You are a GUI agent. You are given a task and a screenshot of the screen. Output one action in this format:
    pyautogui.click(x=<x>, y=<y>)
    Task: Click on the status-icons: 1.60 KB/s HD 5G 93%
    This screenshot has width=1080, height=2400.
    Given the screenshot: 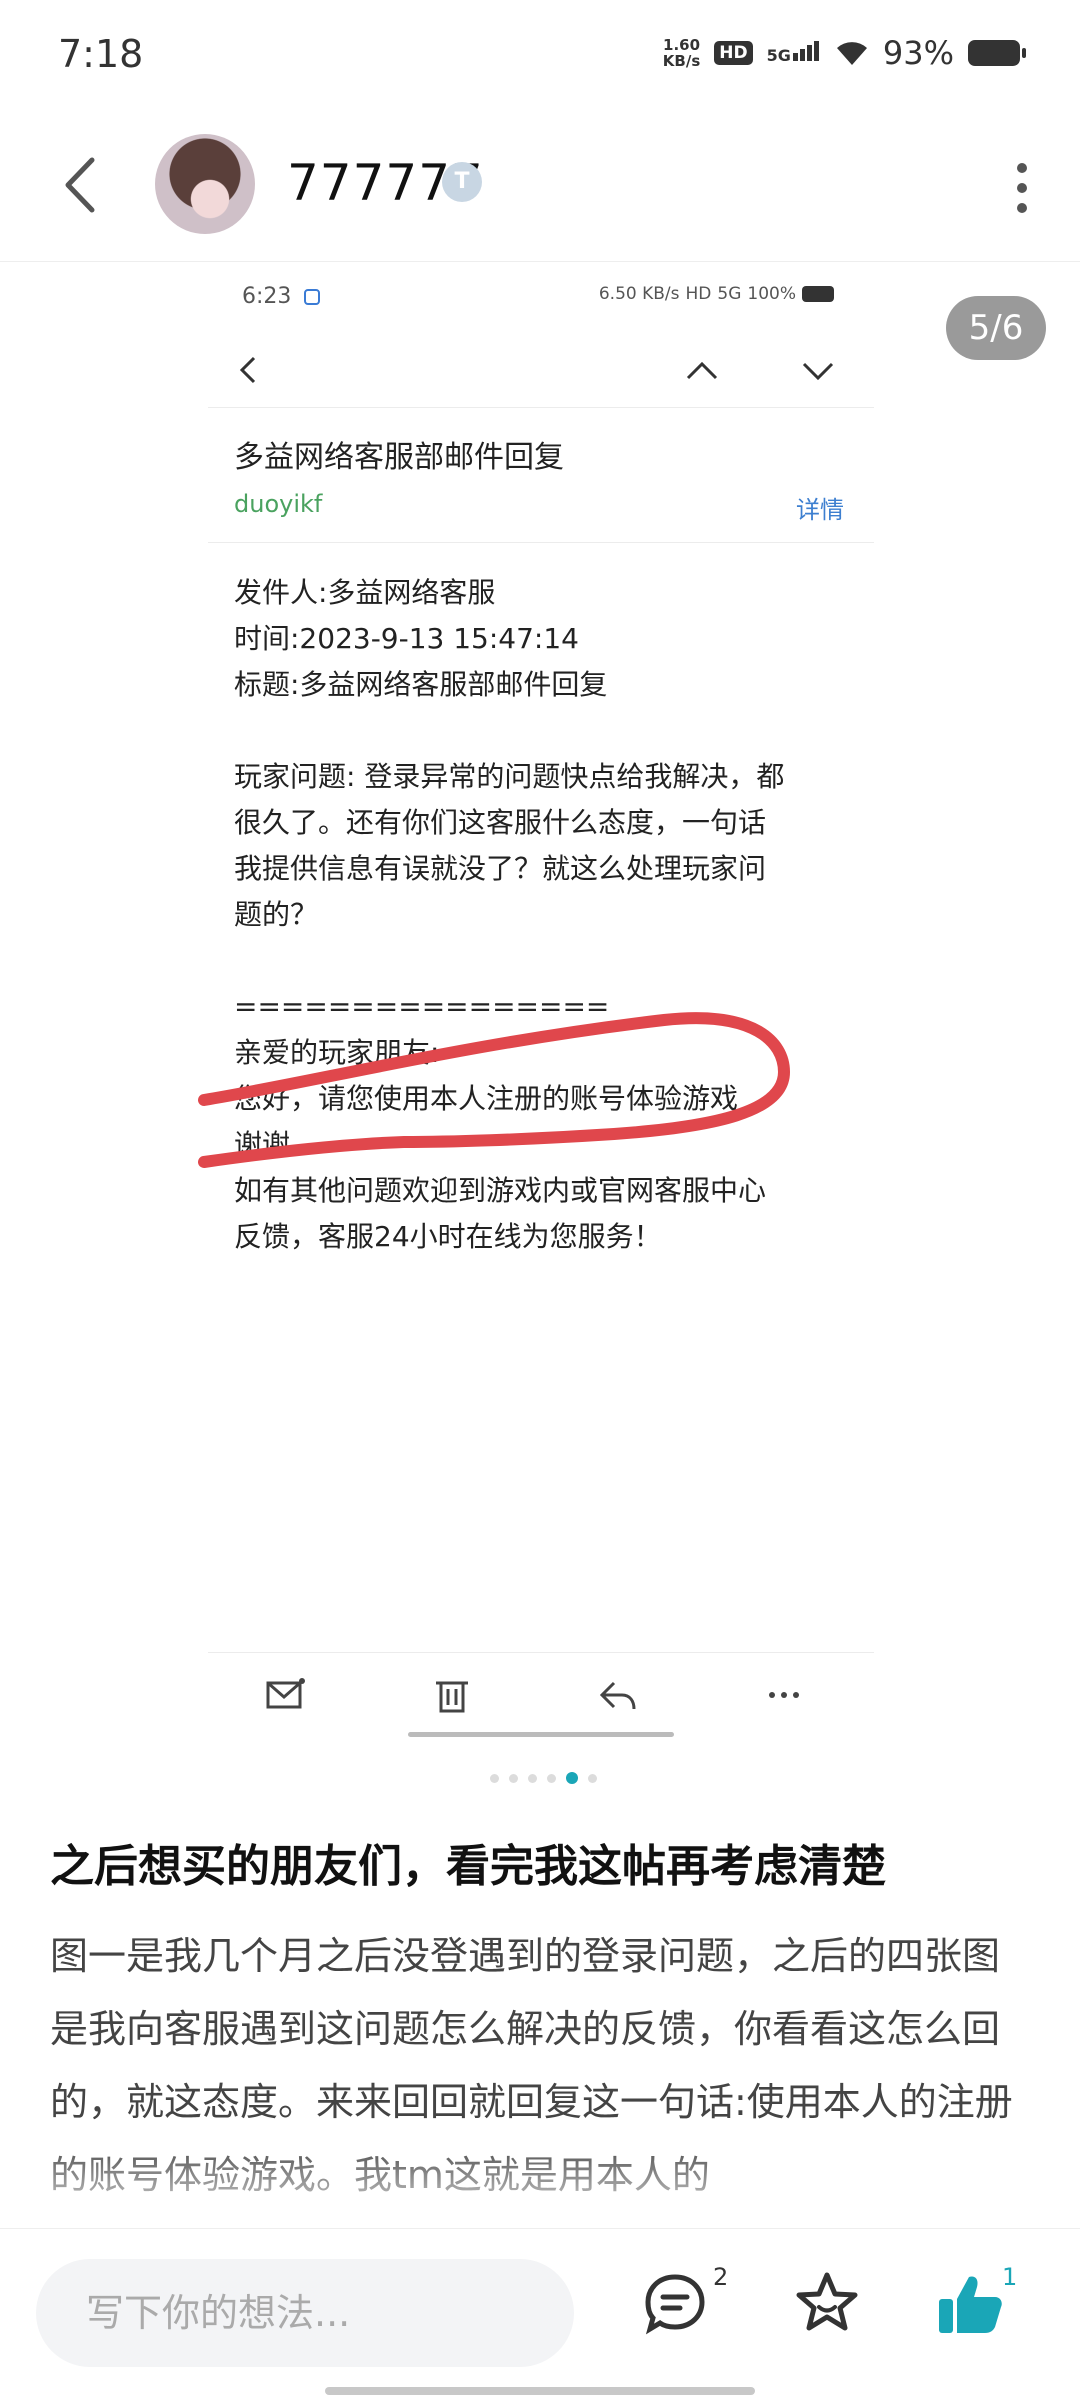 What is the action you would take?
    pyautogui.click(x=844, y=53)
    